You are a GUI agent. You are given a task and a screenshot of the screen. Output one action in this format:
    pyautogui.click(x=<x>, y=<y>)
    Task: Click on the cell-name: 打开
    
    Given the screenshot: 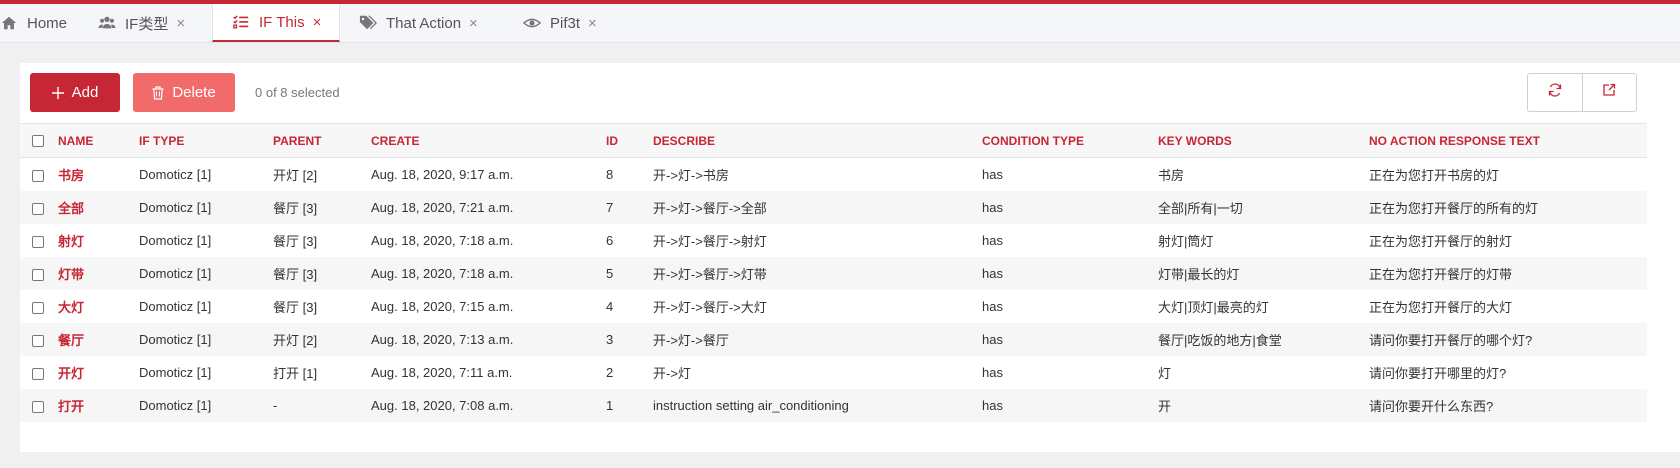 What is the action you would take?
    pyautogui.click(x=96, y=405)
    